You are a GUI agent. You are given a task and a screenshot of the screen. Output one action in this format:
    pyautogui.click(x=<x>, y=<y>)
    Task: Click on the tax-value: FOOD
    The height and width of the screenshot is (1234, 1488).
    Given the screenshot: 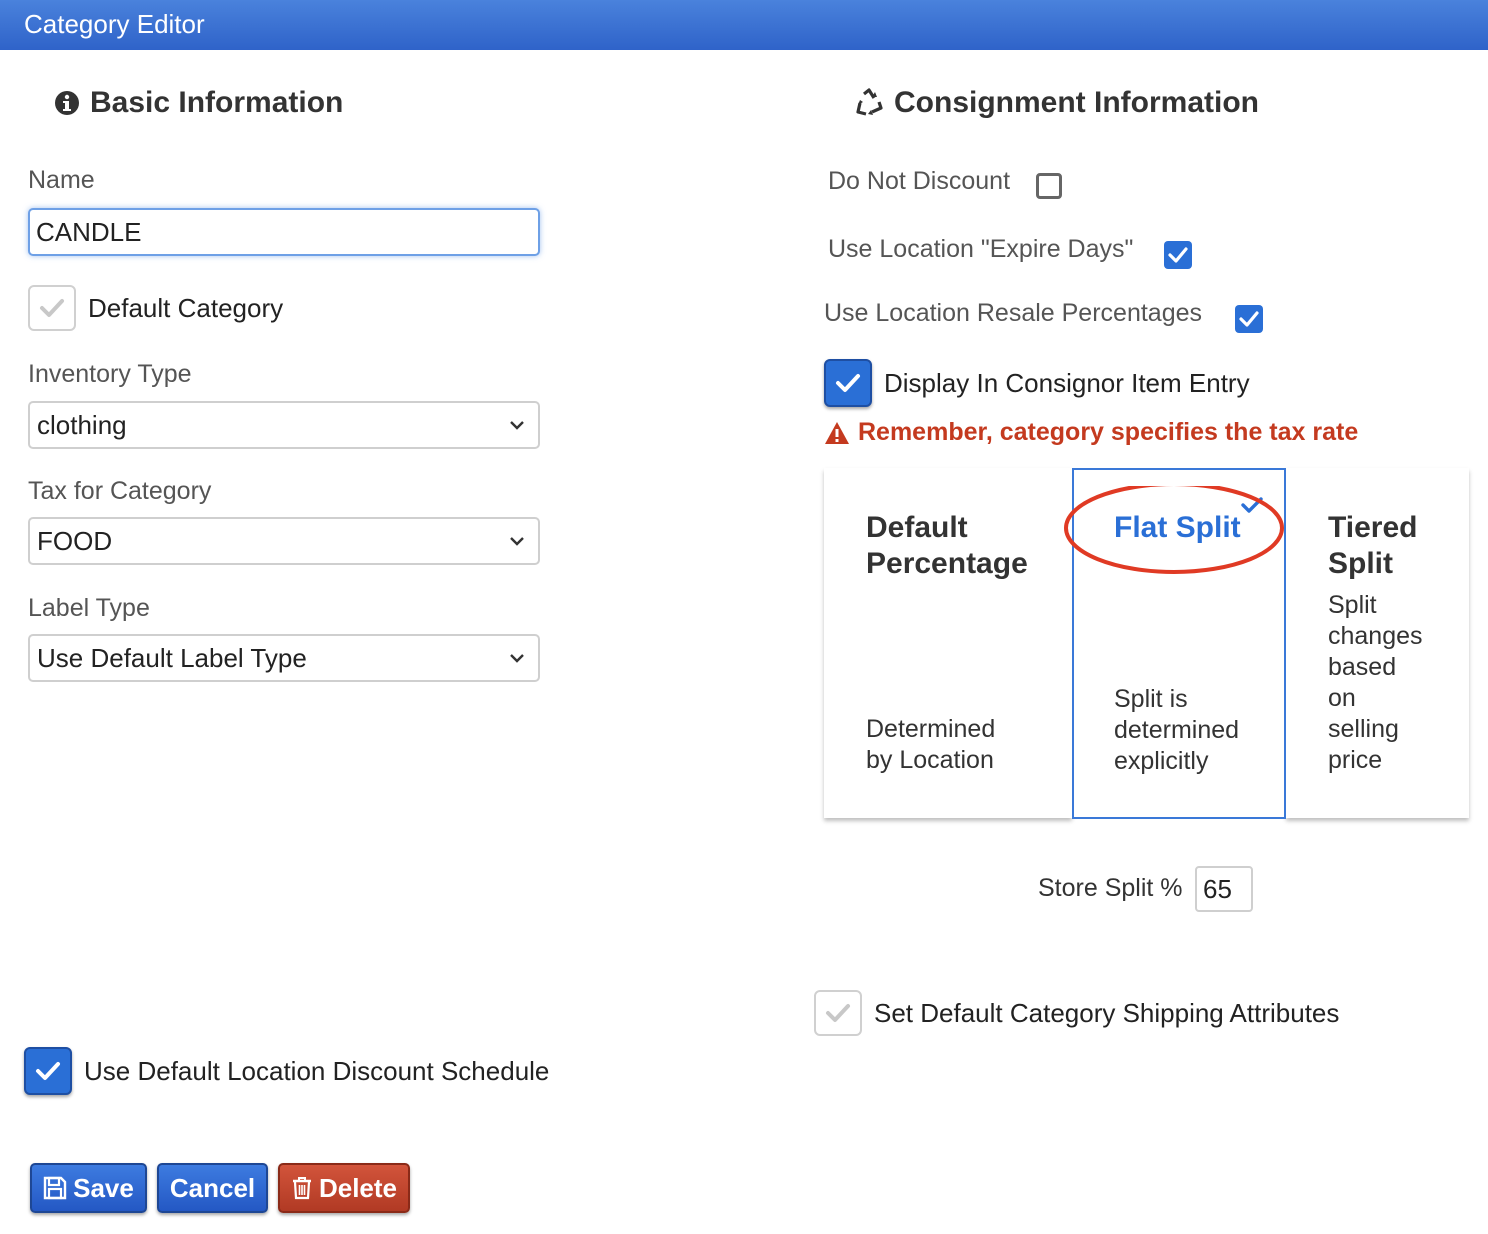 What is the action you would take?
    pyautogui.click(x=75, y=540)
    